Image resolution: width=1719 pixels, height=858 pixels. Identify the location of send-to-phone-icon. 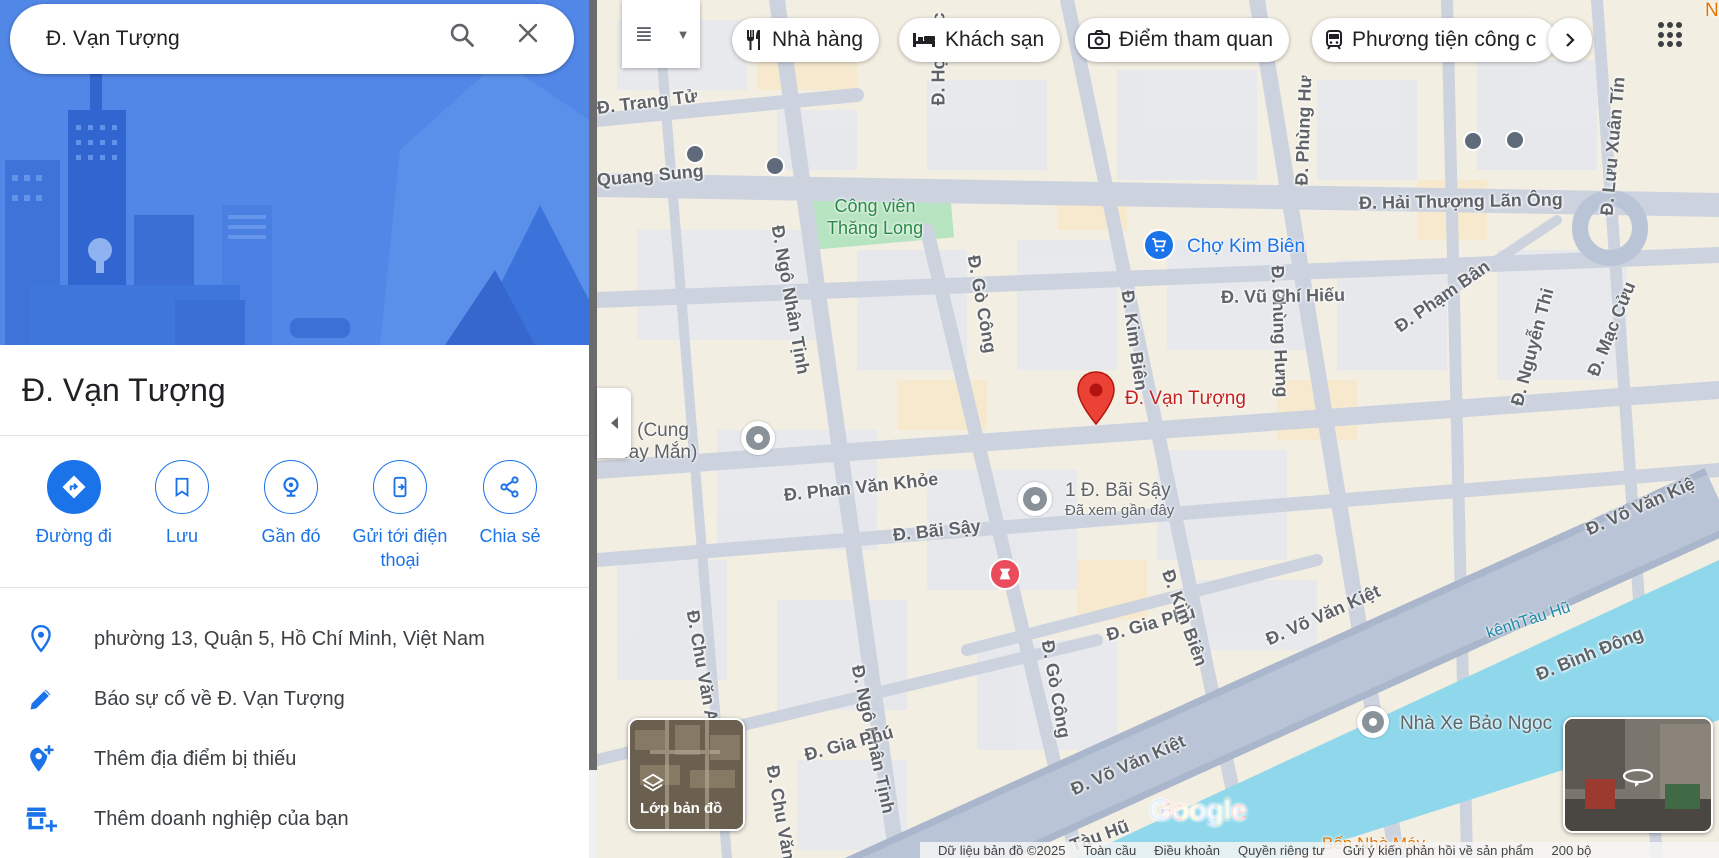
(400, 487).